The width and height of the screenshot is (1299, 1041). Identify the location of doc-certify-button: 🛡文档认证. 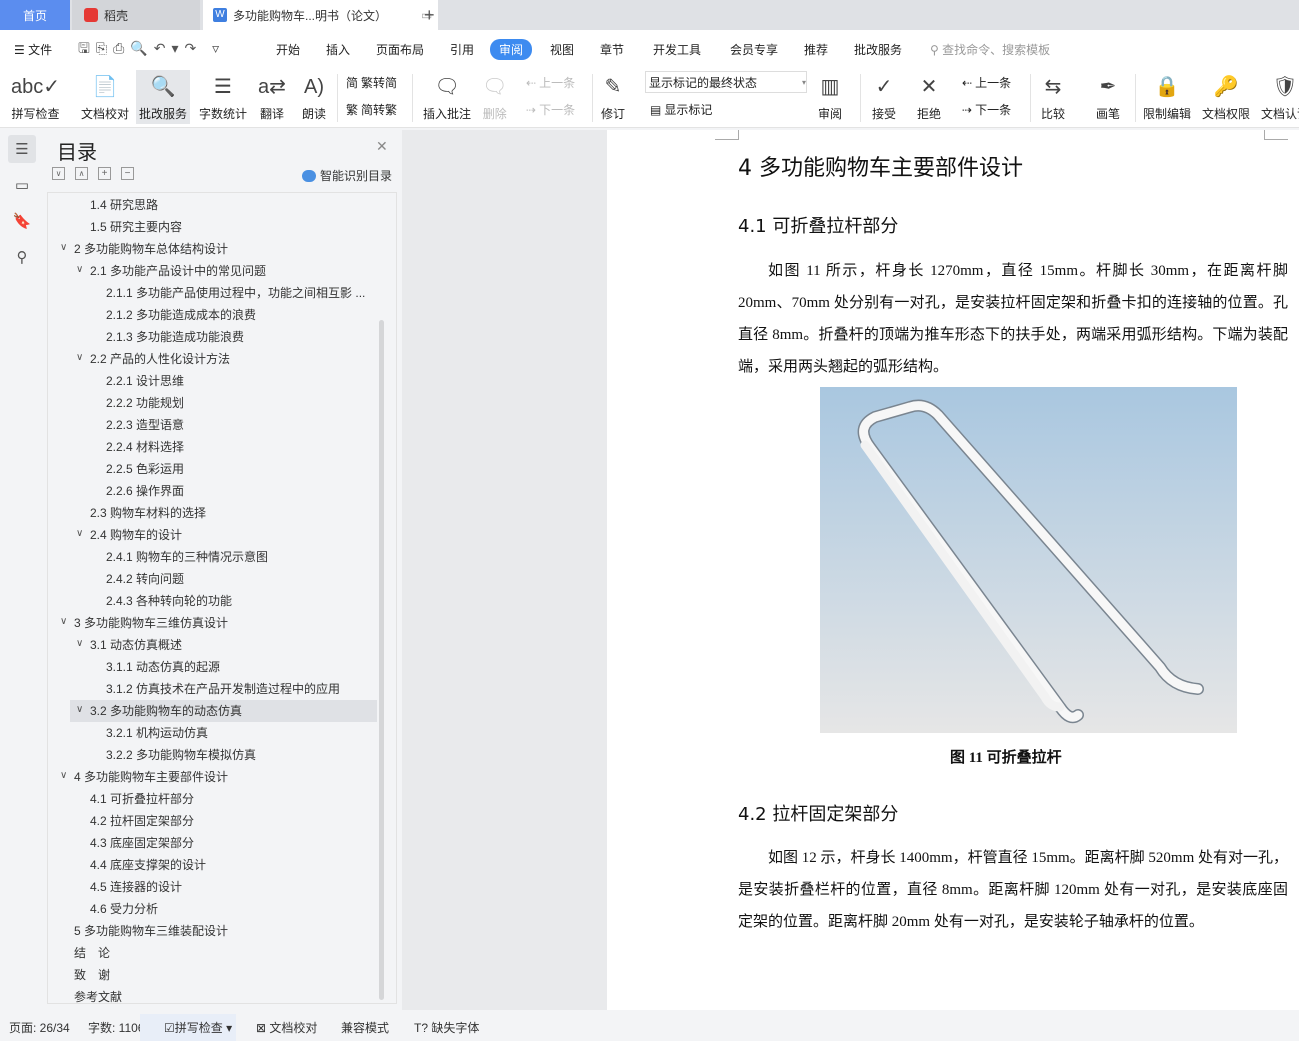
(1278, 97).